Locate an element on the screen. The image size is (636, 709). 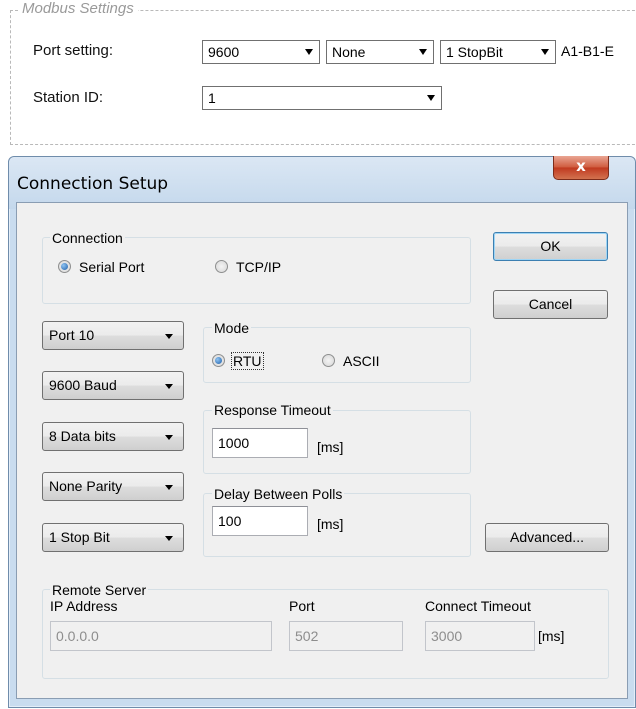
dialog-title: Connection Setup is located at coordinates (93, 184).